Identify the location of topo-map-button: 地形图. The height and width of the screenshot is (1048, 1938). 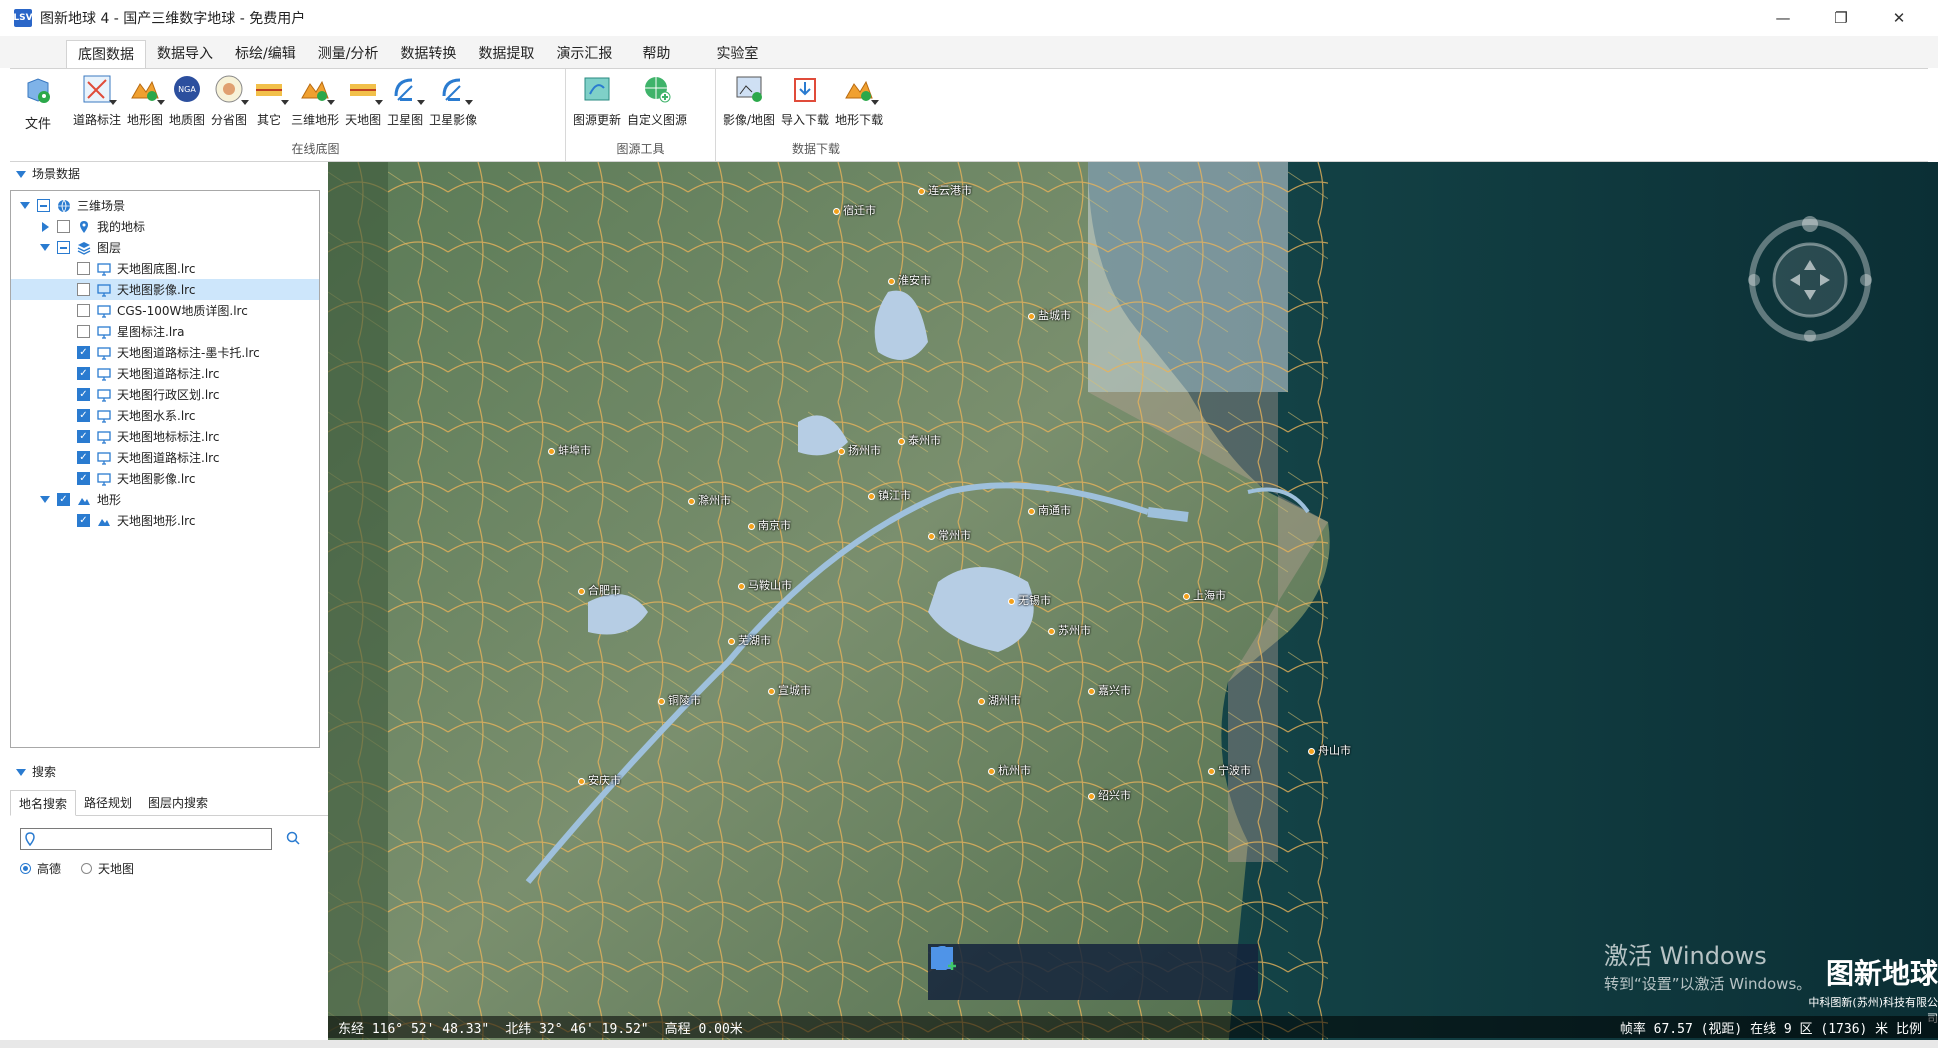
(145, 104).